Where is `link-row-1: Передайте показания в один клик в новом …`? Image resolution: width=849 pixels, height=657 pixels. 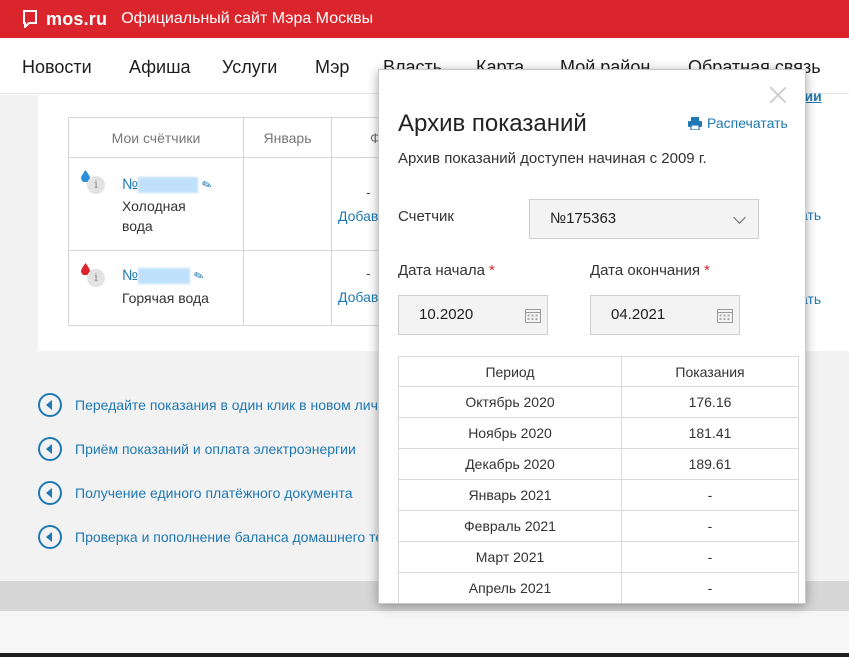
link-row-1: Передайте показания в один клик в новом … is located at coordinates (208, 405).